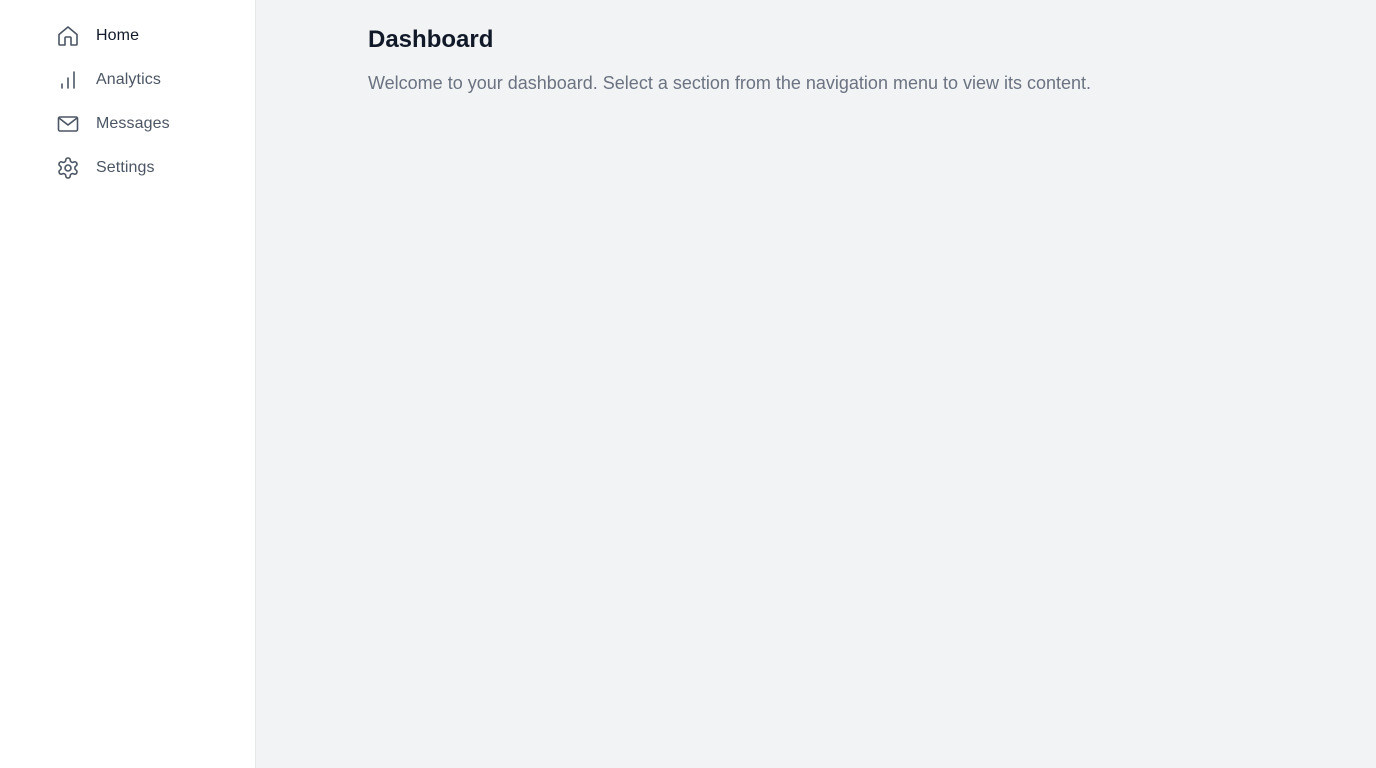  What do you see at coordinates (68, 80) in the screenshot?
I see `bar-chart-icon` at bounding box center [68, 80].